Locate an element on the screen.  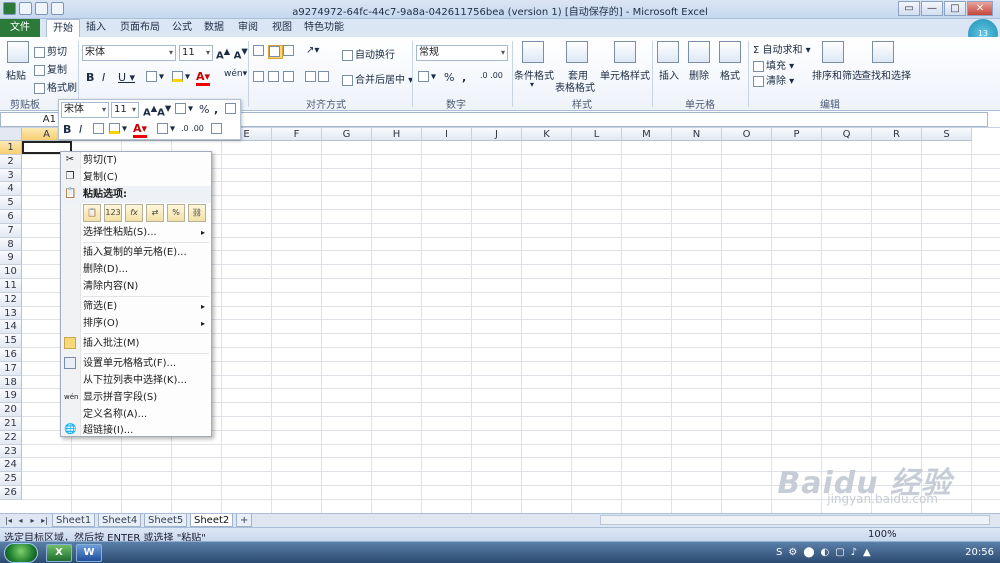
mini-font-color-button: A▾ is located at coordinates (140, 130).